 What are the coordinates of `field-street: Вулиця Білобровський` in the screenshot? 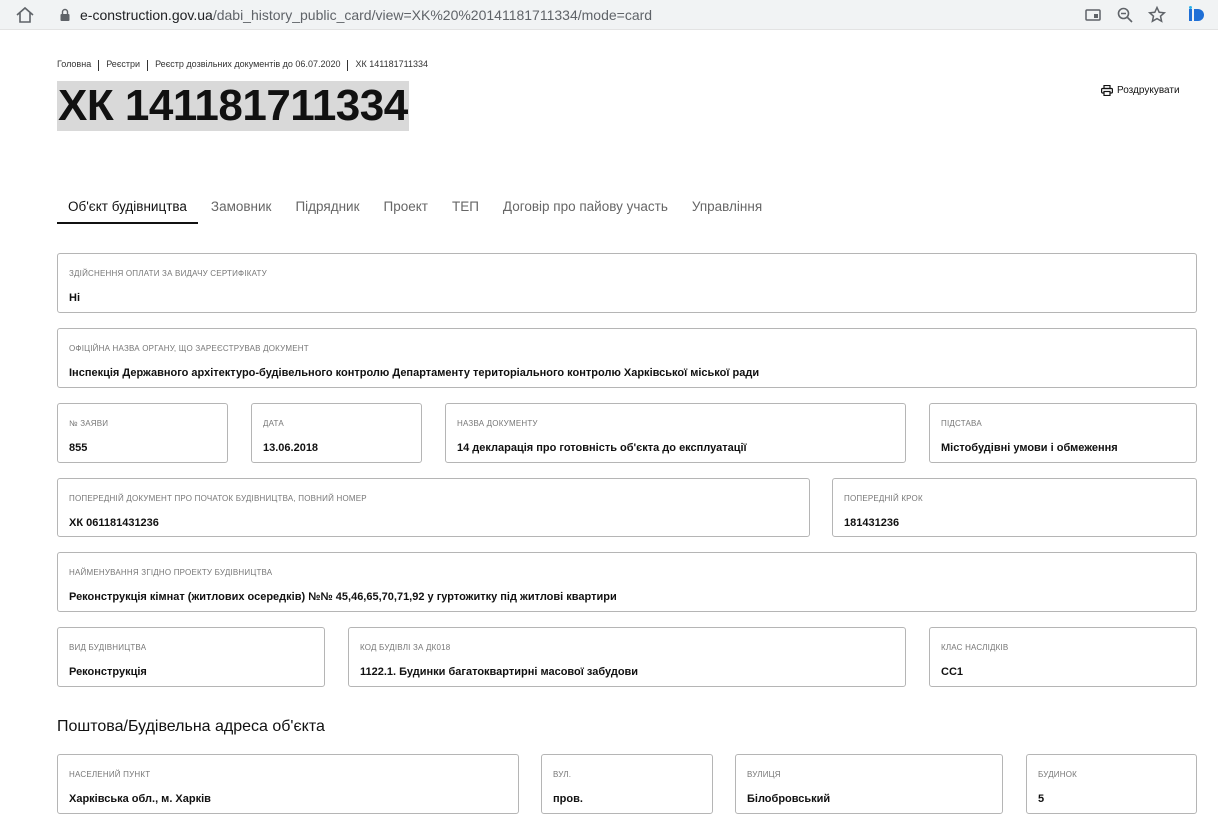 It's located at (869, 784).